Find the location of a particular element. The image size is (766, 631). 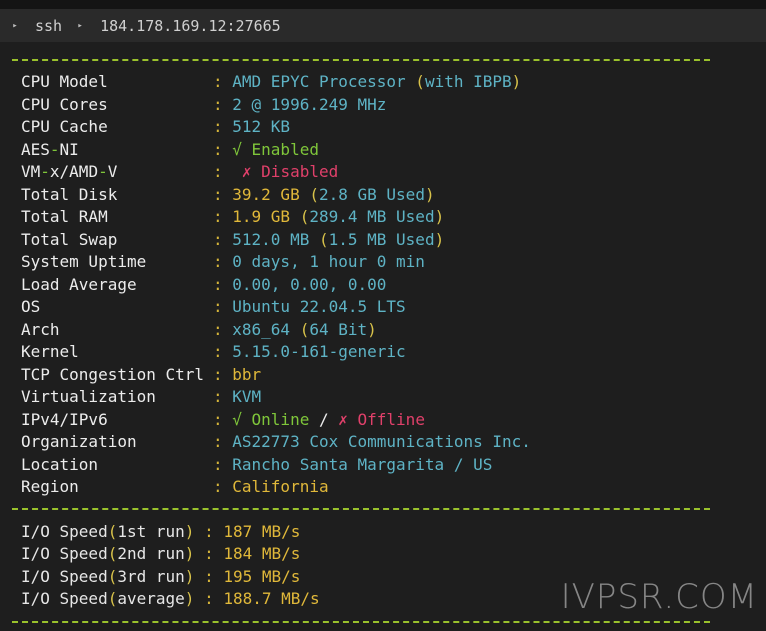

value-total-disk: 39.2 GB is located at coordinates (266, 194).